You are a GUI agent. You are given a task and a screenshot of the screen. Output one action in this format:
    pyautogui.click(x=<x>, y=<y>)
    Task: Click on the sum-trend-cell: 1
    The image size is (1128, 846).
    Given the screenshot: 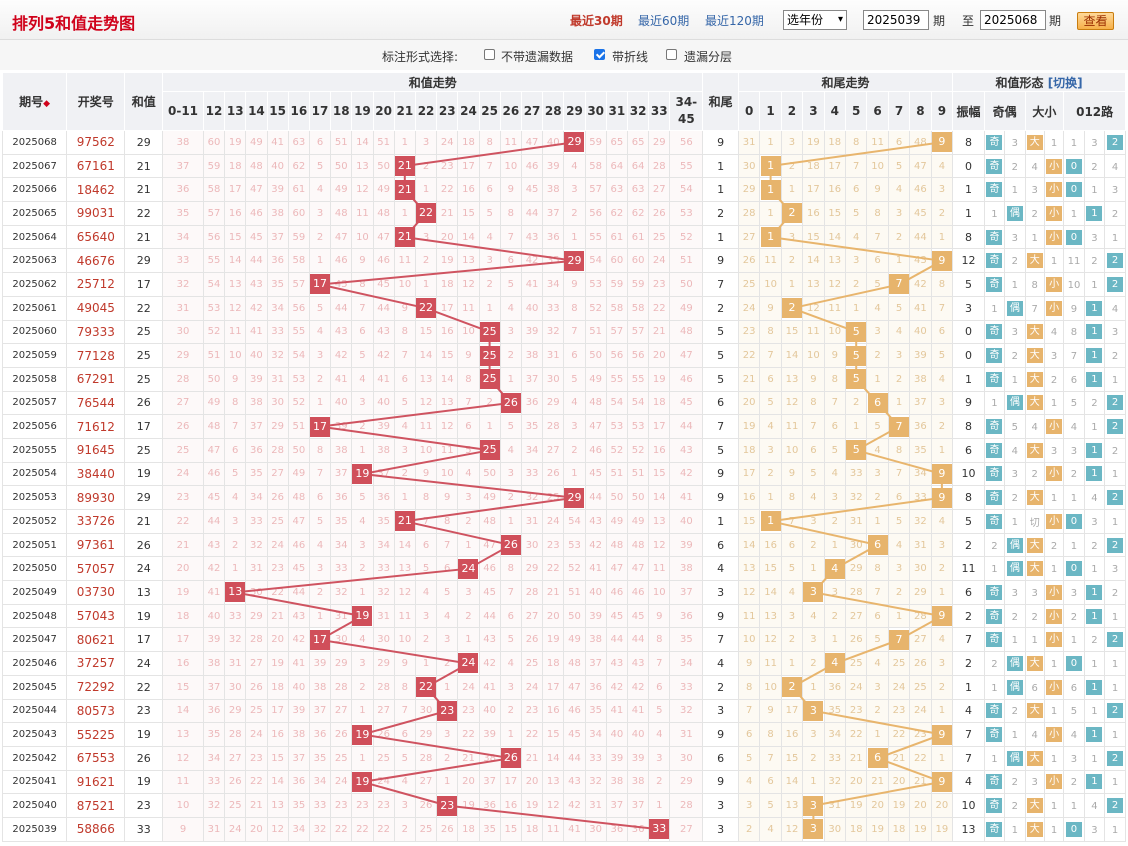 What is the action you would take?
    pyautogui.click(x=574, y=474)
    